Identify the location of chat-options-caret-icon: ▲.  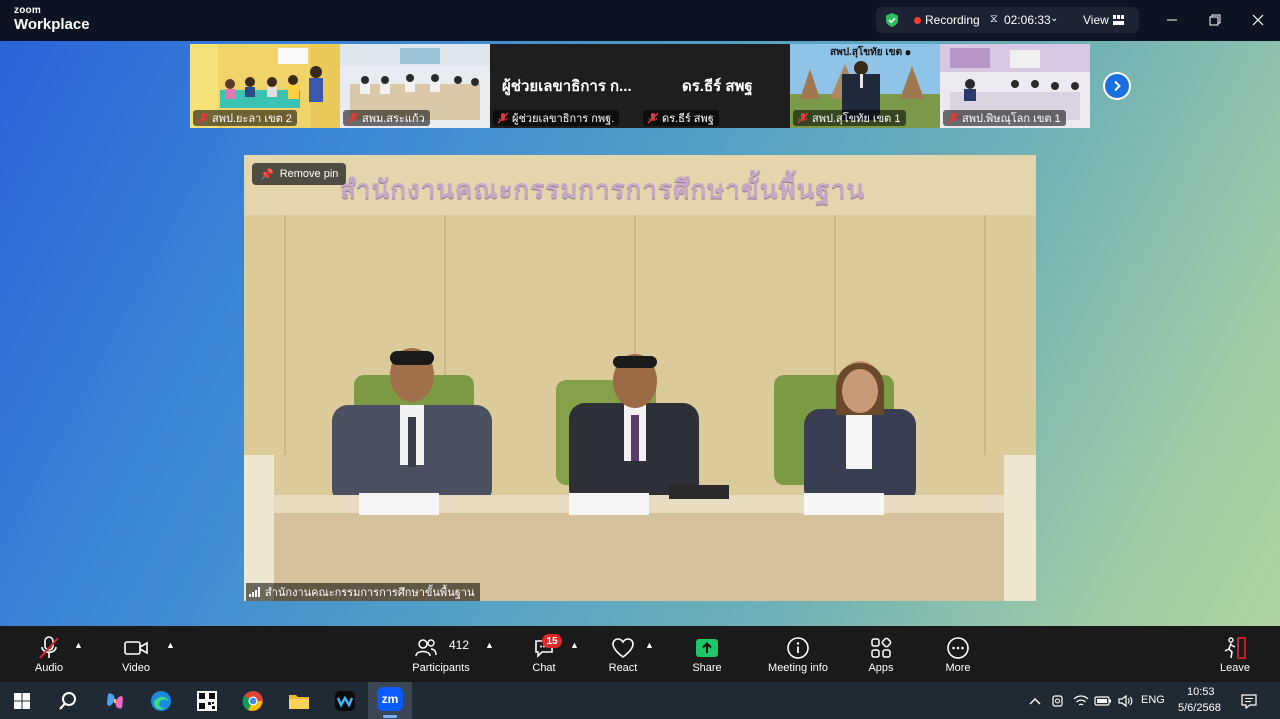
(574, 645).